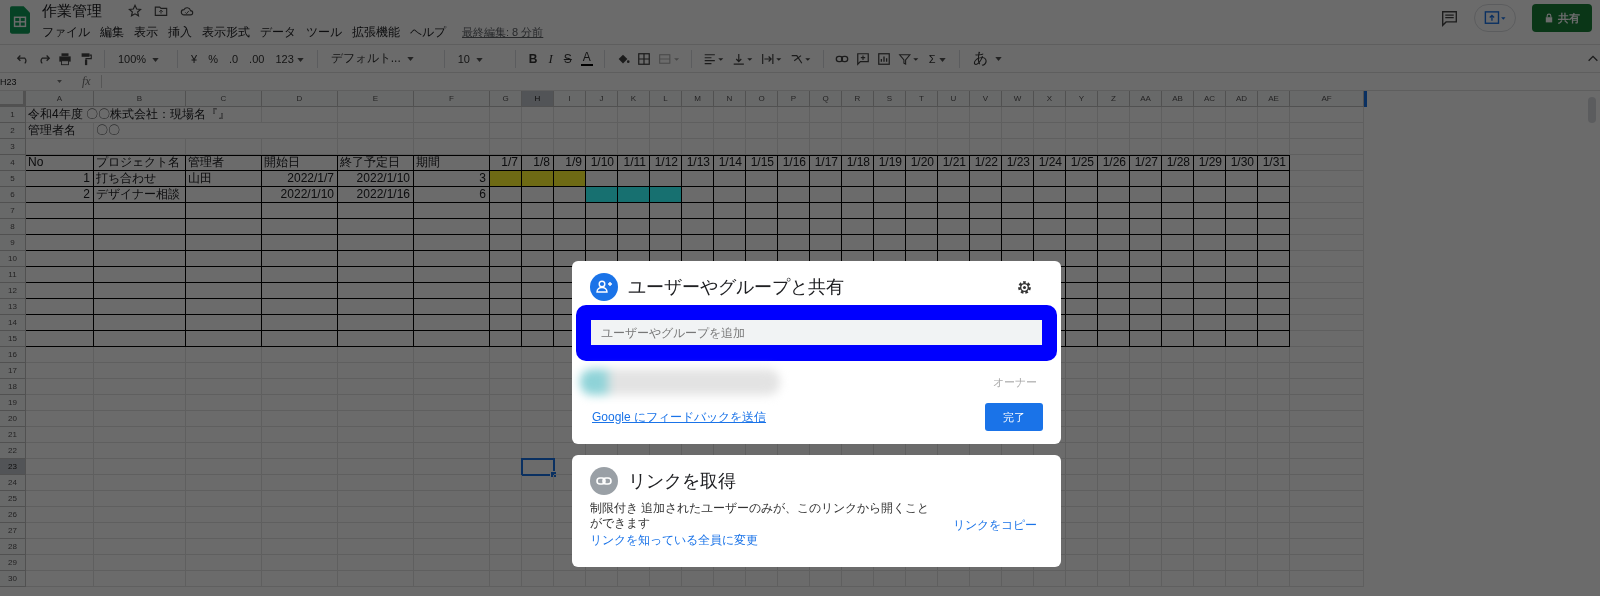 The width and height of the screenshot is (1600, 596). Describe the element at coordinates (13, 499) in the screenshot. I see `row-number: 25` at that location.